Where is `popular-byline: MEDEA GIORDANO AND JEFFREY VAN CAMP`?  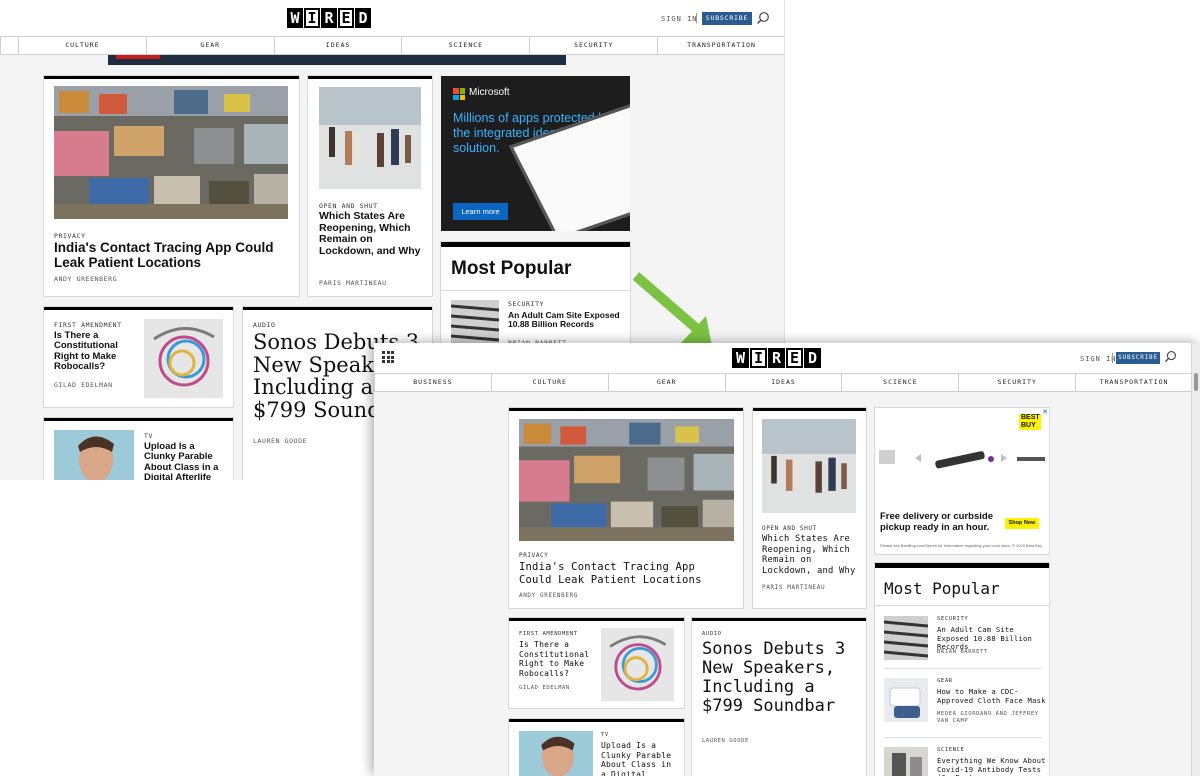 popular-byline: MEDEA GIORDANO AND JEFFREY VAN CAMP is located at coordinates (992, 718).